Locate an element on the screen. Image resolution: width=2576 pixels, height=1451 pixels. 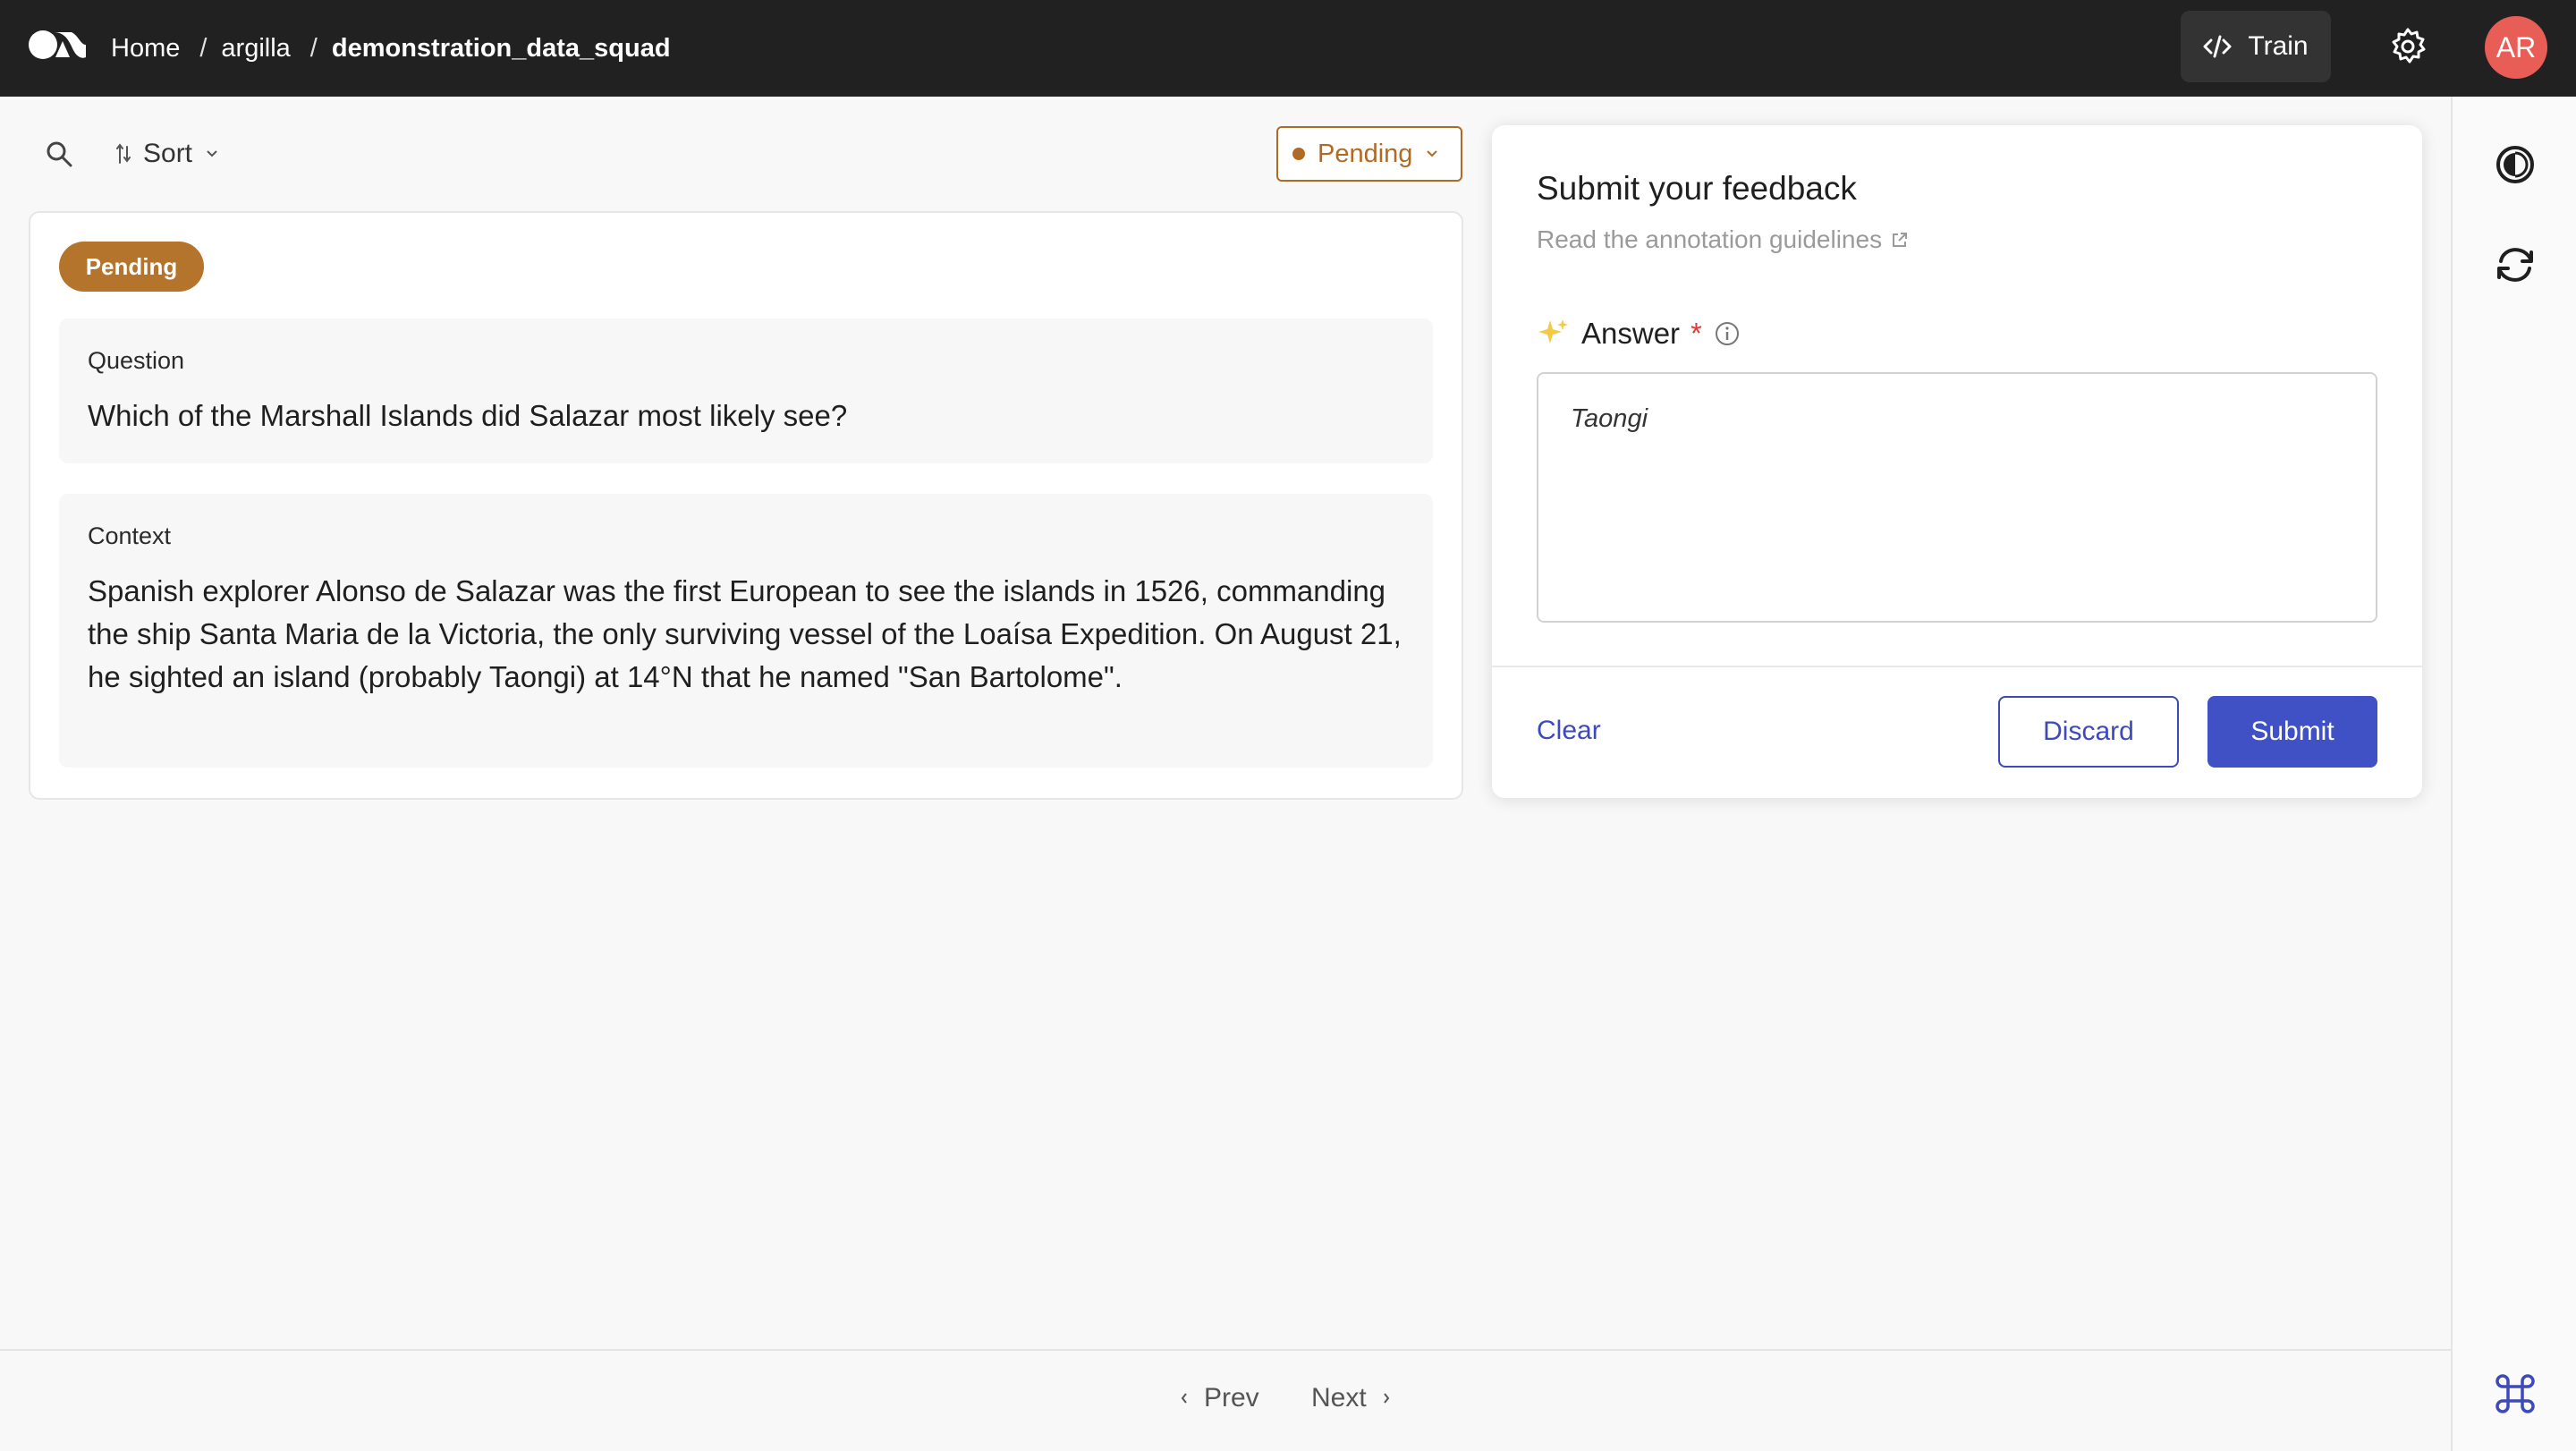
external-link-icon is located at coordinates (1900, 240).